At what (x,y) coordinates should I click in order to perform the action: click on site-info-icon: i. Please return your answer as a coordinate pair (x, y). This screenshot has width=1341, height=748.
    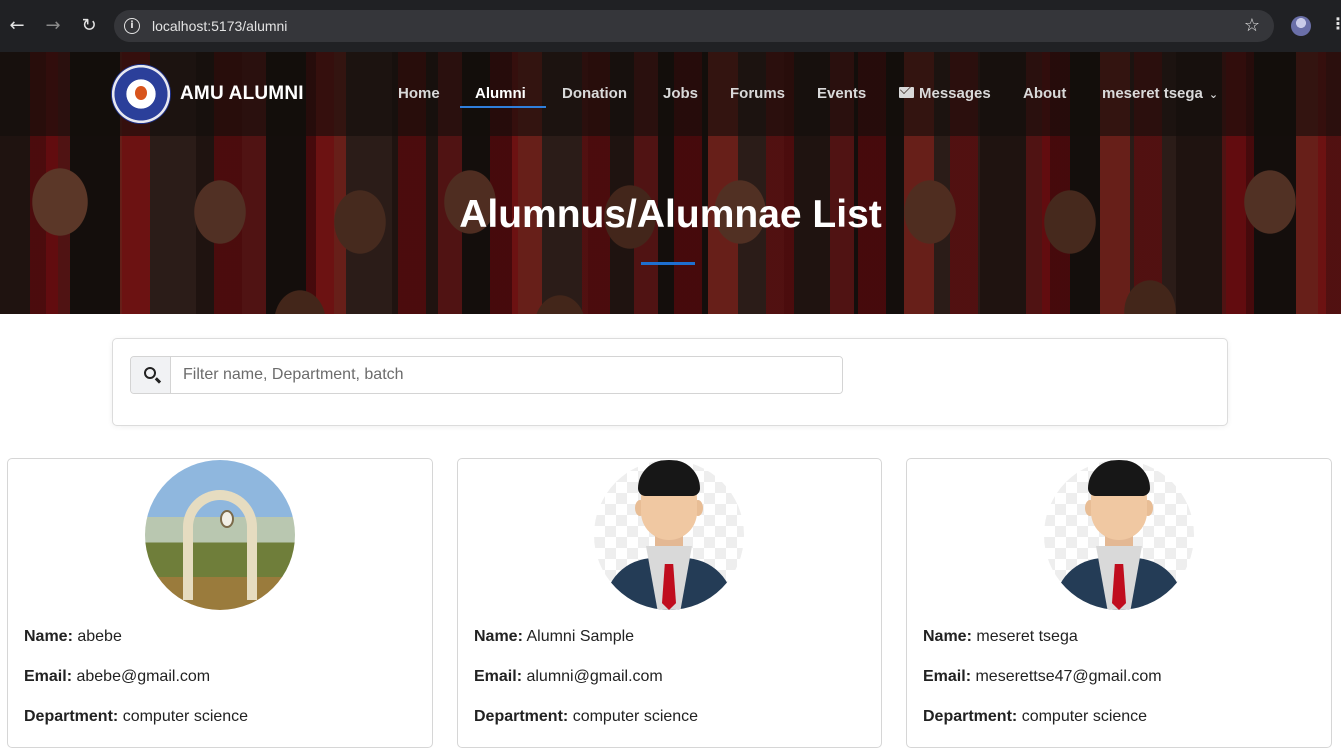
    Looking at the image, I should click on (132, 26).